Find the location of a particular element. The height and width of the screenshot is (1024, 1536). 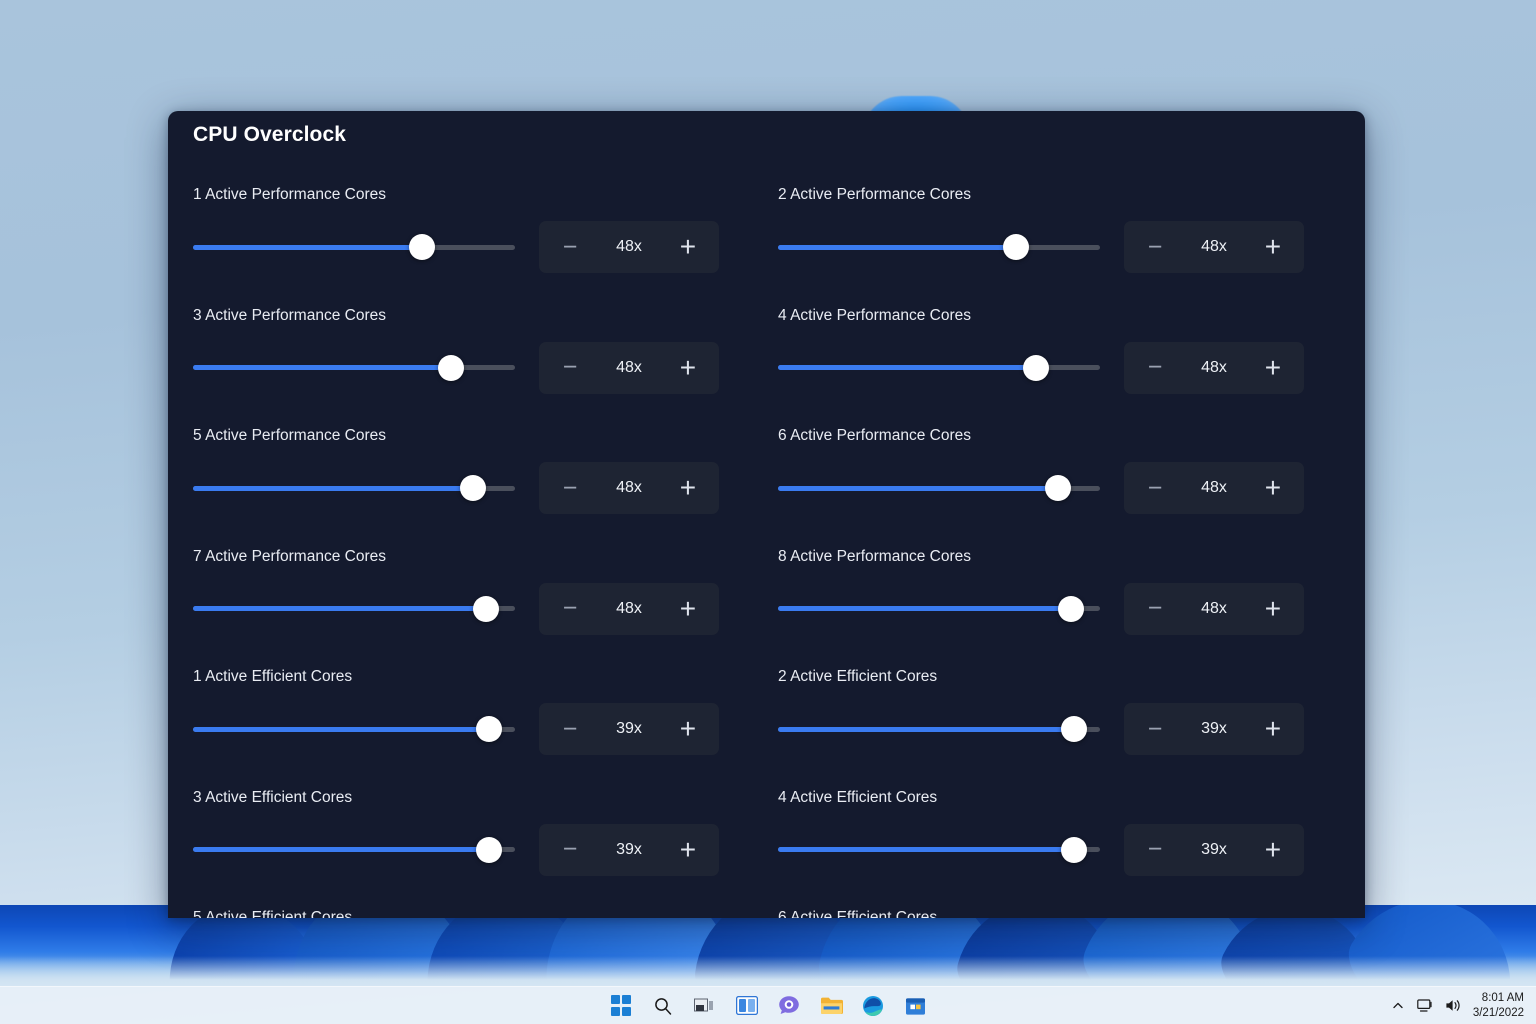

multiplier-stepper: − 39x + is located at coordinates (1214, 729).